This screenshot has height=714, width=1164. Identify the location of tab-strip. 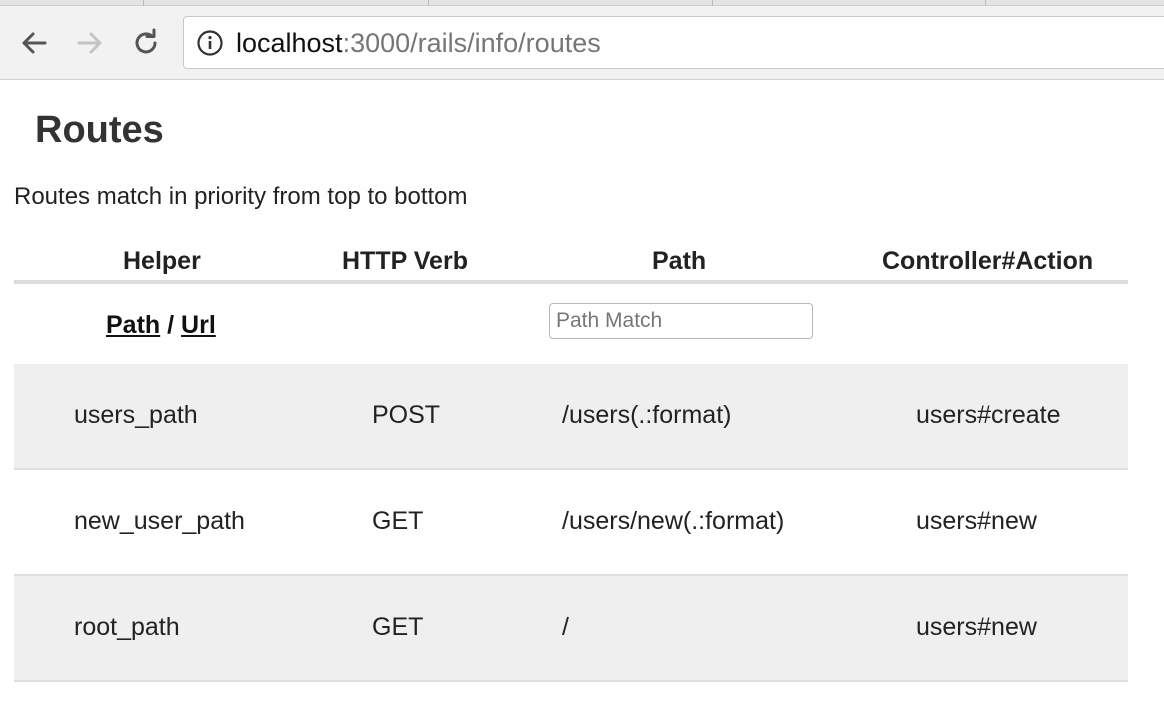
(582, 3).